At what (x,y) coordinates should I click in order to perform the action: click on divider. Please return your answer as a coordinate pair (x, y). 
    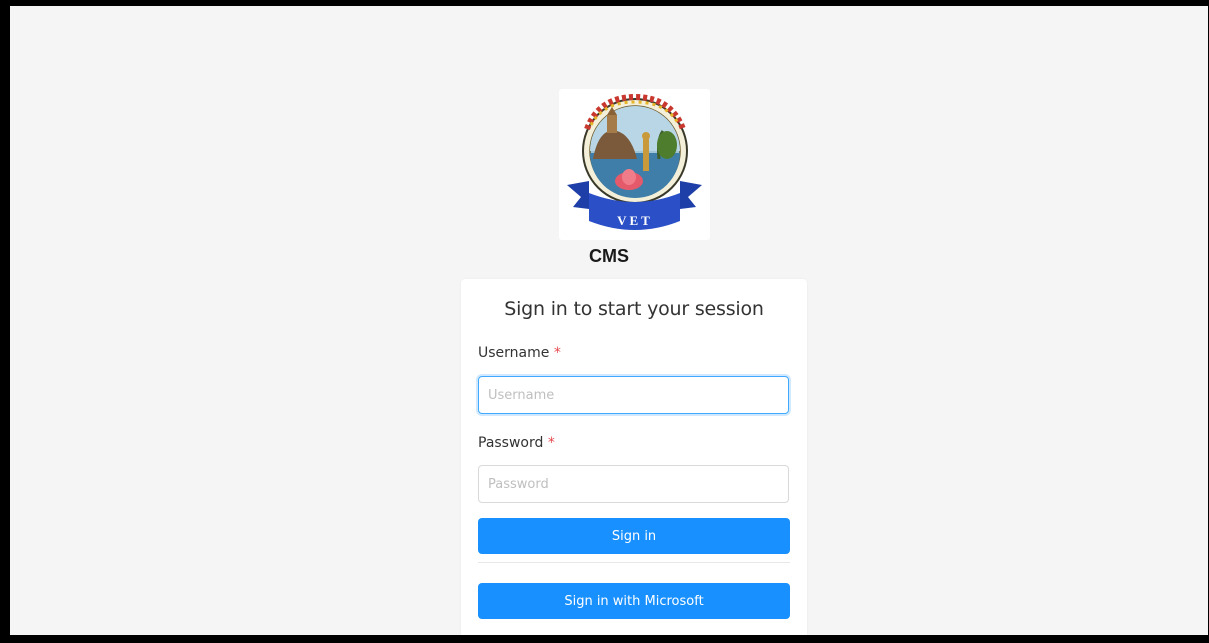
    Looking at the image, I should click on (634, 562).